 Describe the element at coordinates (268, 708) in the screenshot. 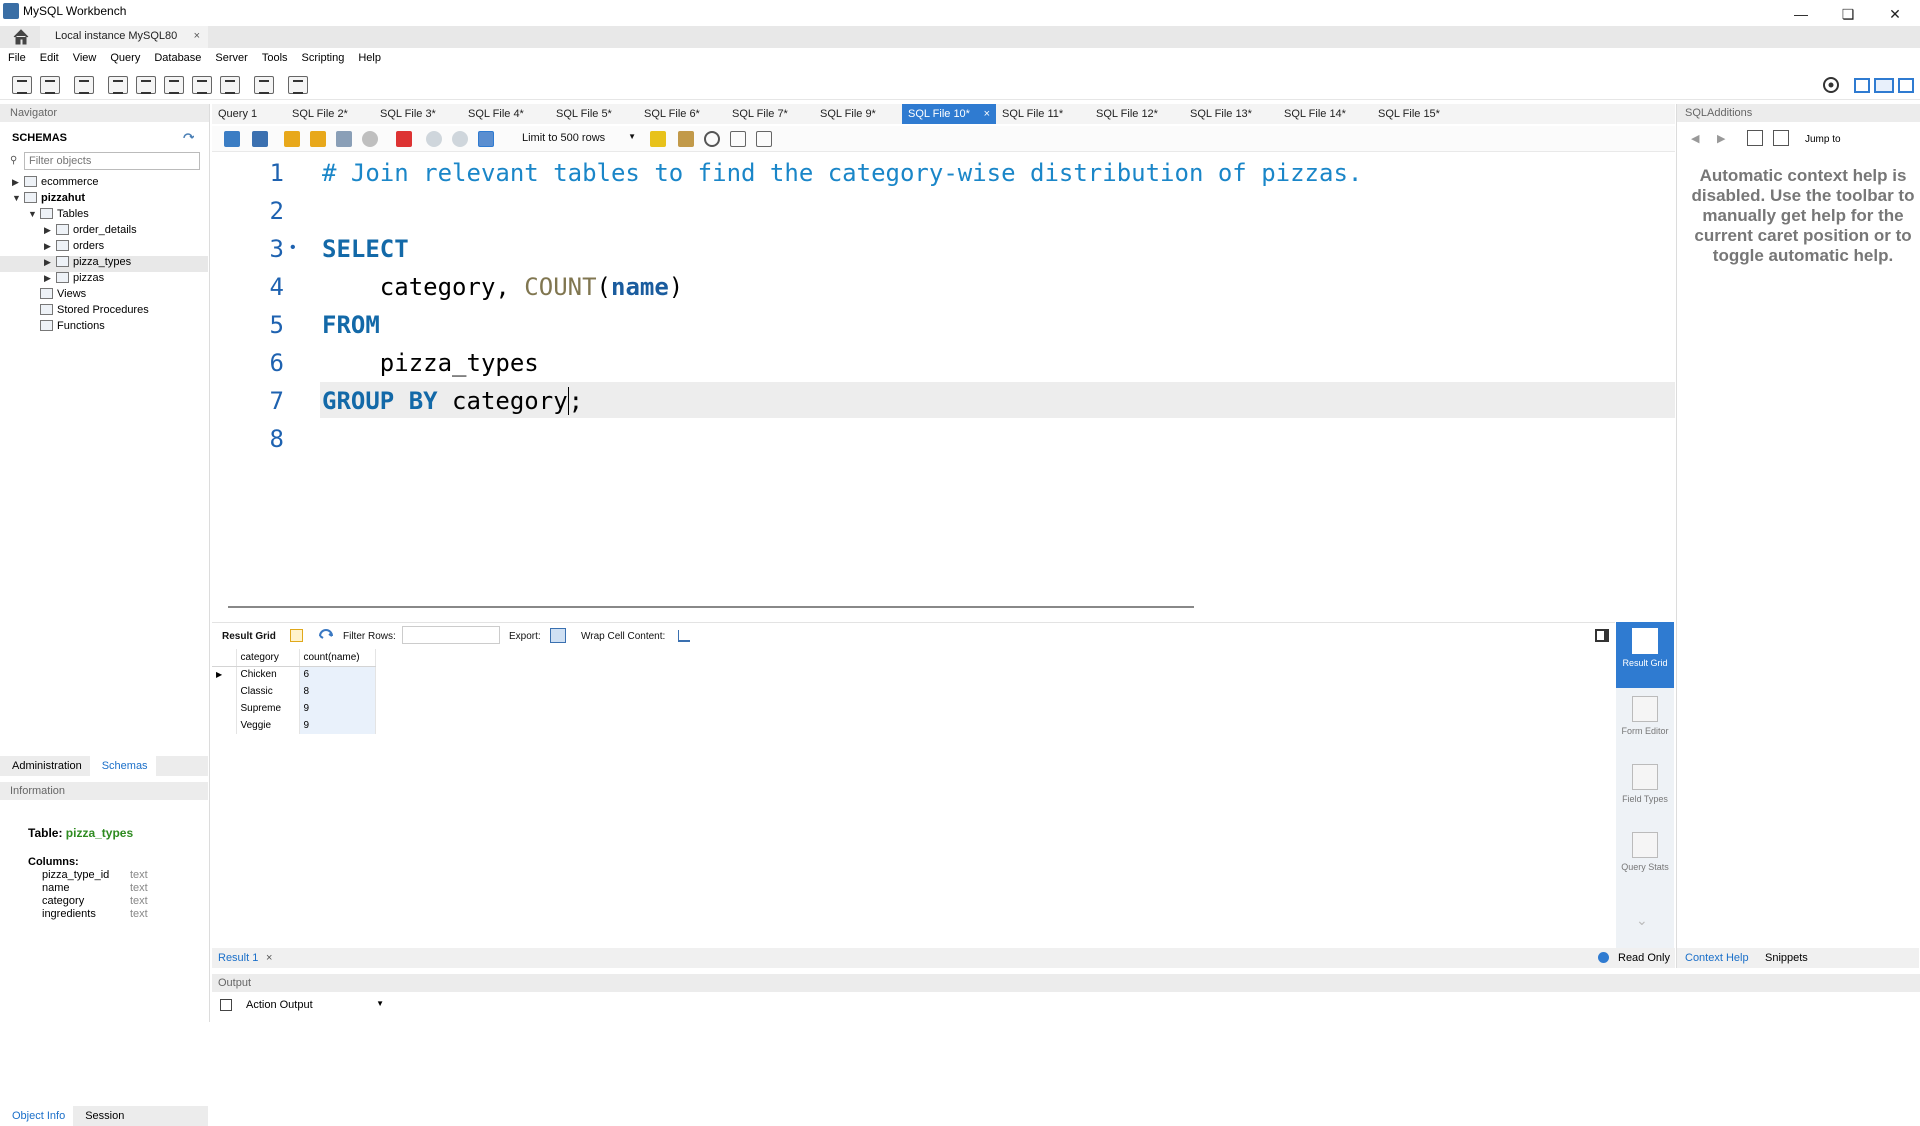

I see `table-cell: Supreme` at that location.